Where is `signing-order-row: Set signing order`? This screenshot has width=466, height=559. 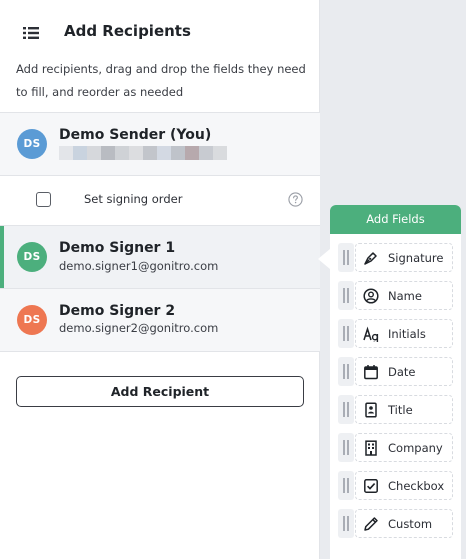 signing-order-row: Set signing order is located at coordinates (160, 200).